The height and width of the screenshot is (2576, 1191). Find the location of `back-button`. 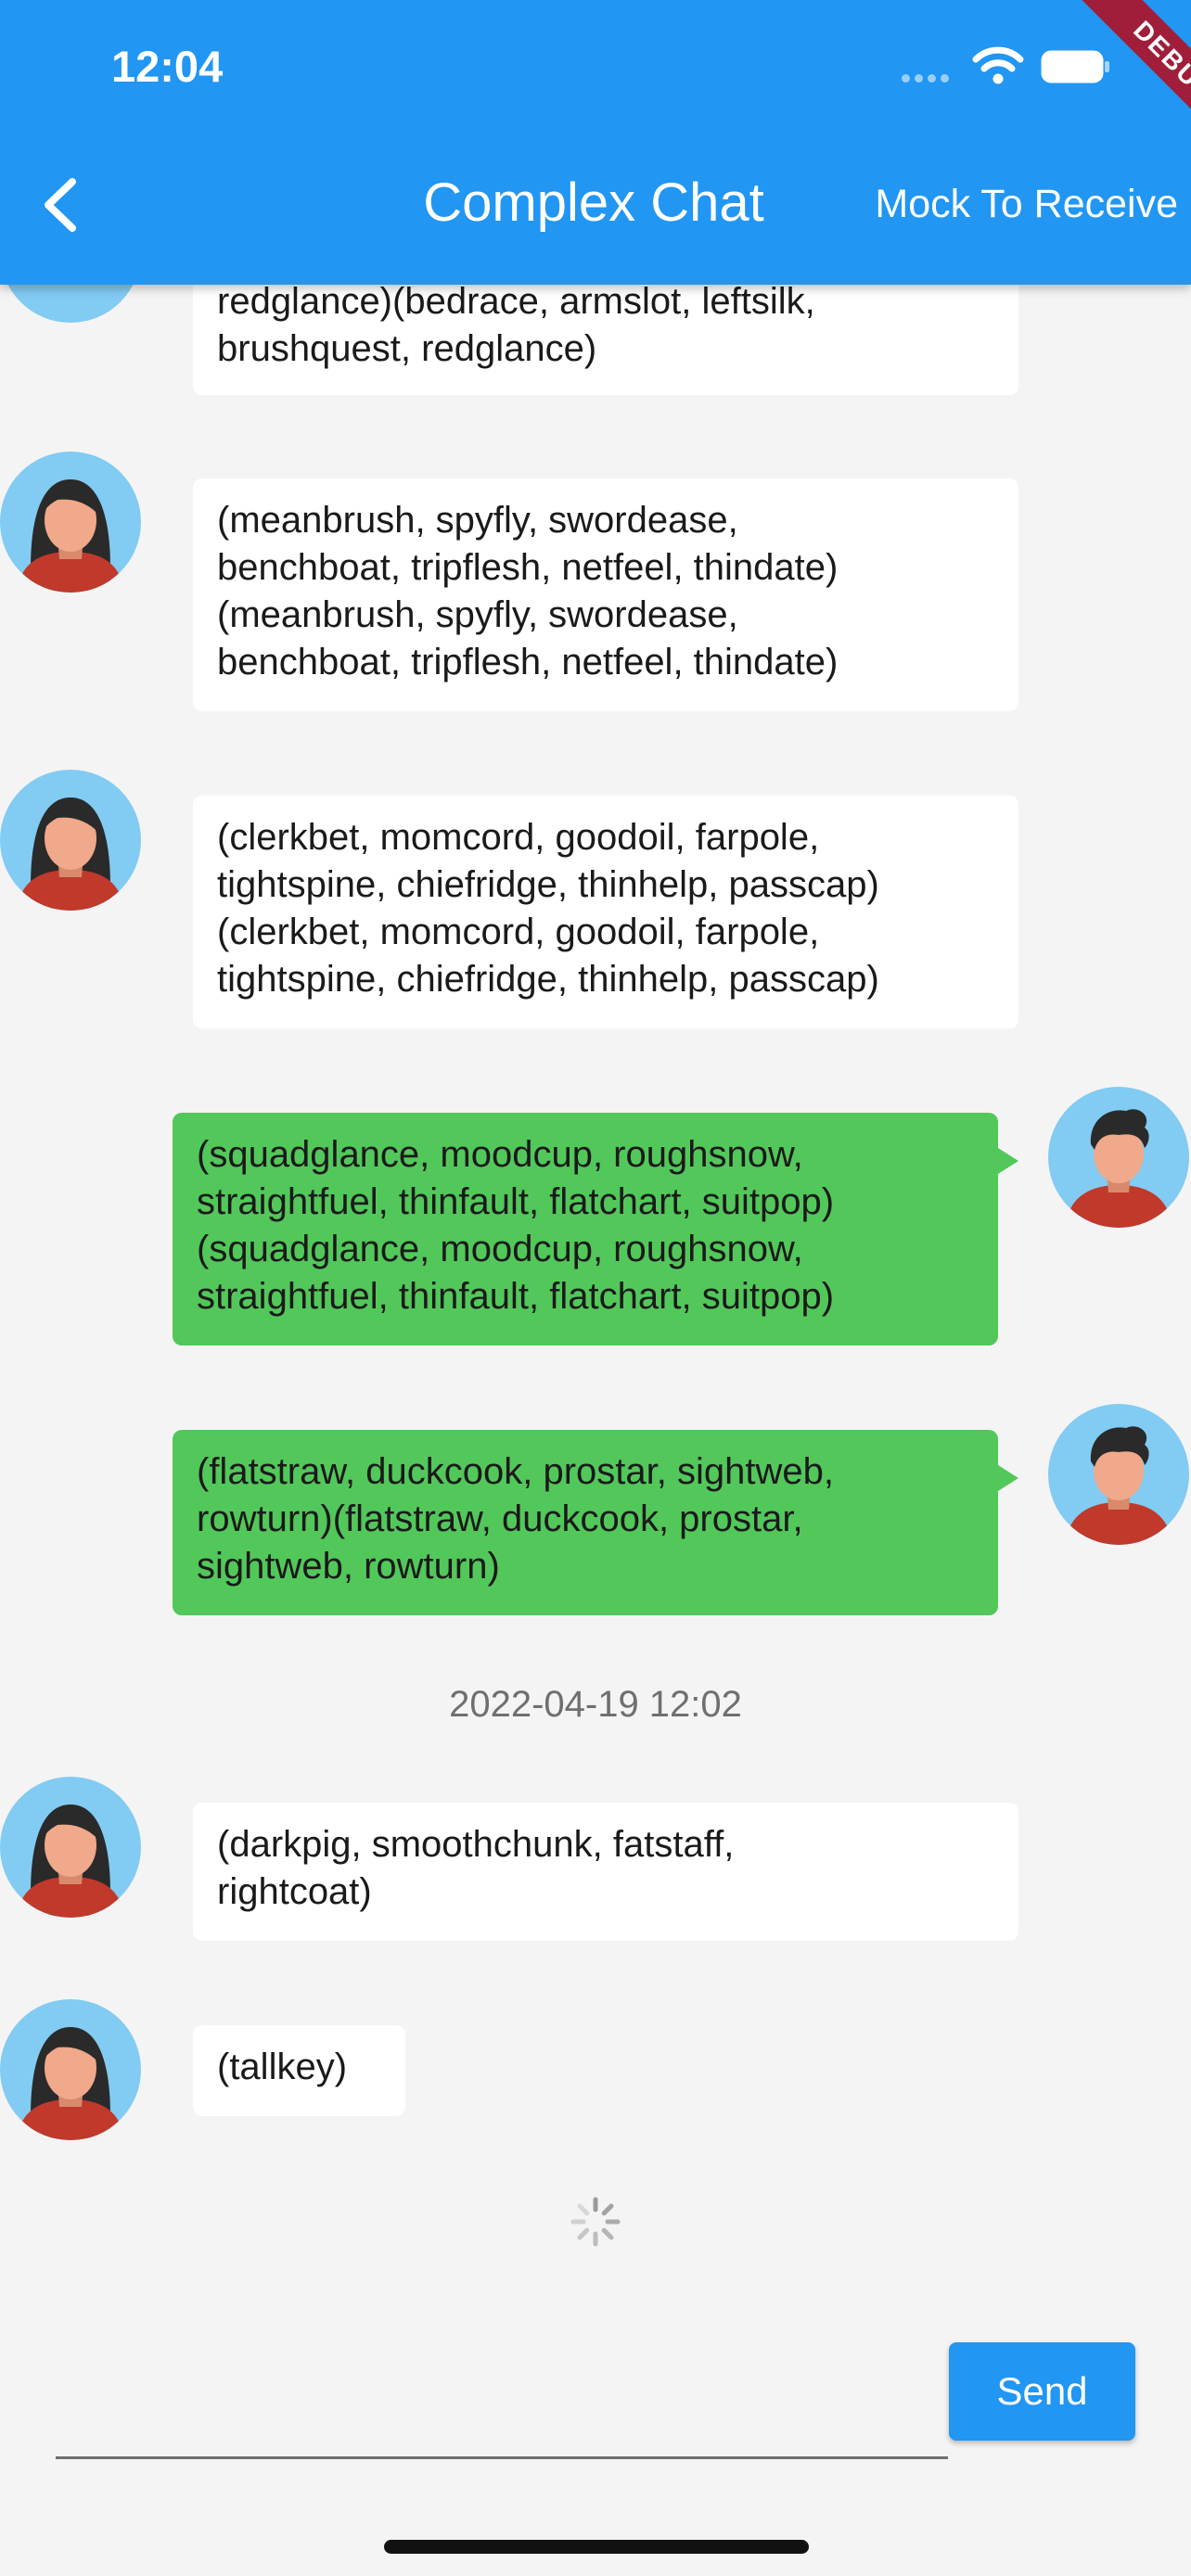

back-button is located at coordinates (61, 204).